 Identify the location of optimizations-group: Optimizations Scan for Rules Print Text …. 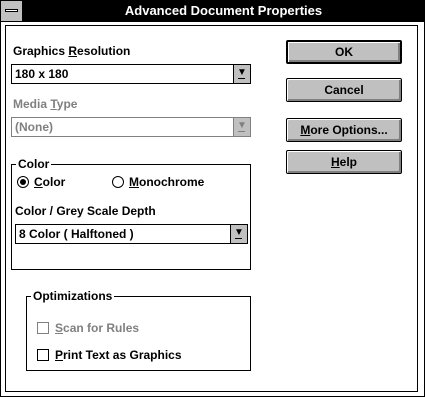
(138, 330).